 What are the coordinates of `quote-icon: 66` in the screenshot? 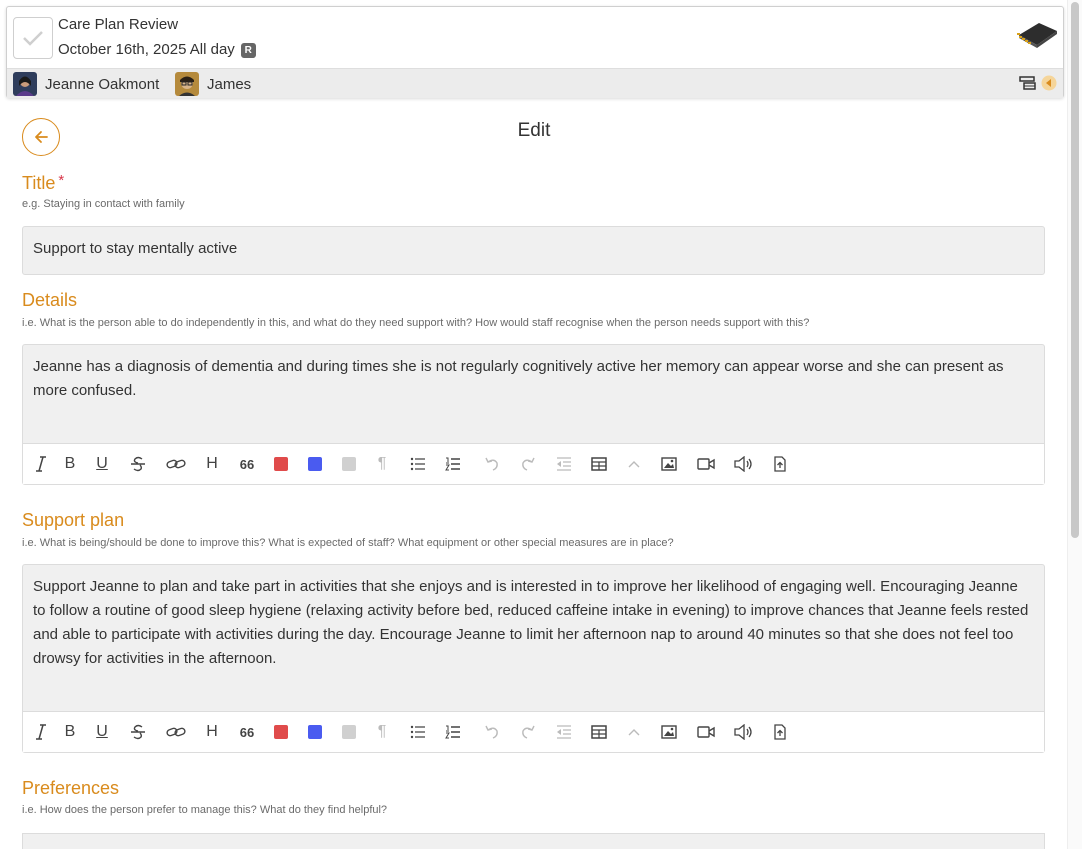 It's located at (247, 732).